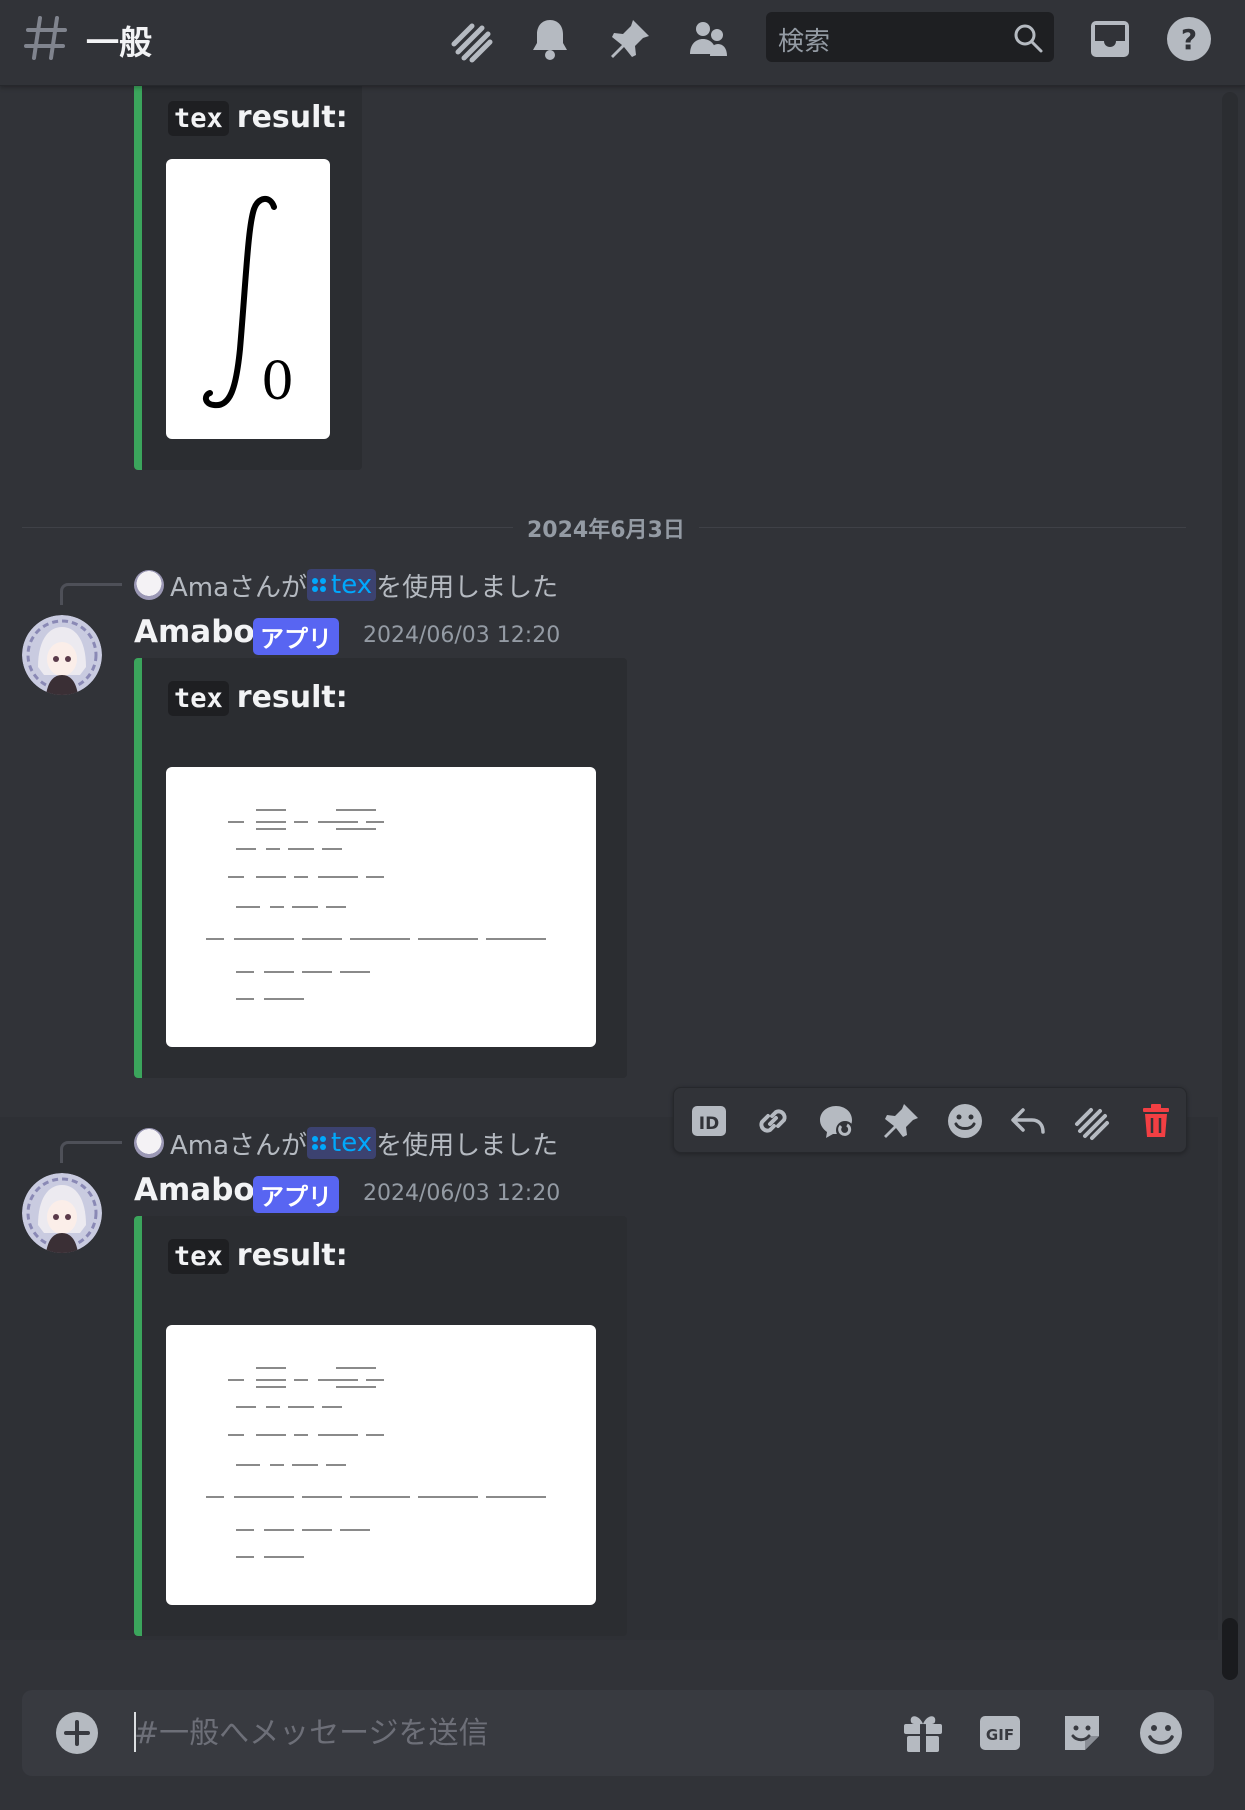 The image size is (1245, 1810). I want to click on search-placeholder: 検索, so click(804, 42).